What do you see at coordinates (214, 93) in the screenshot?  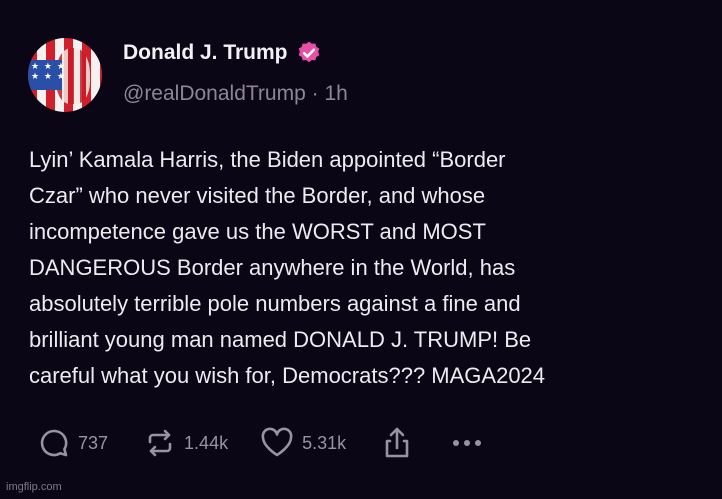 I see `author-handle: @realDonaldTrump` at bounding box center [214, 93].